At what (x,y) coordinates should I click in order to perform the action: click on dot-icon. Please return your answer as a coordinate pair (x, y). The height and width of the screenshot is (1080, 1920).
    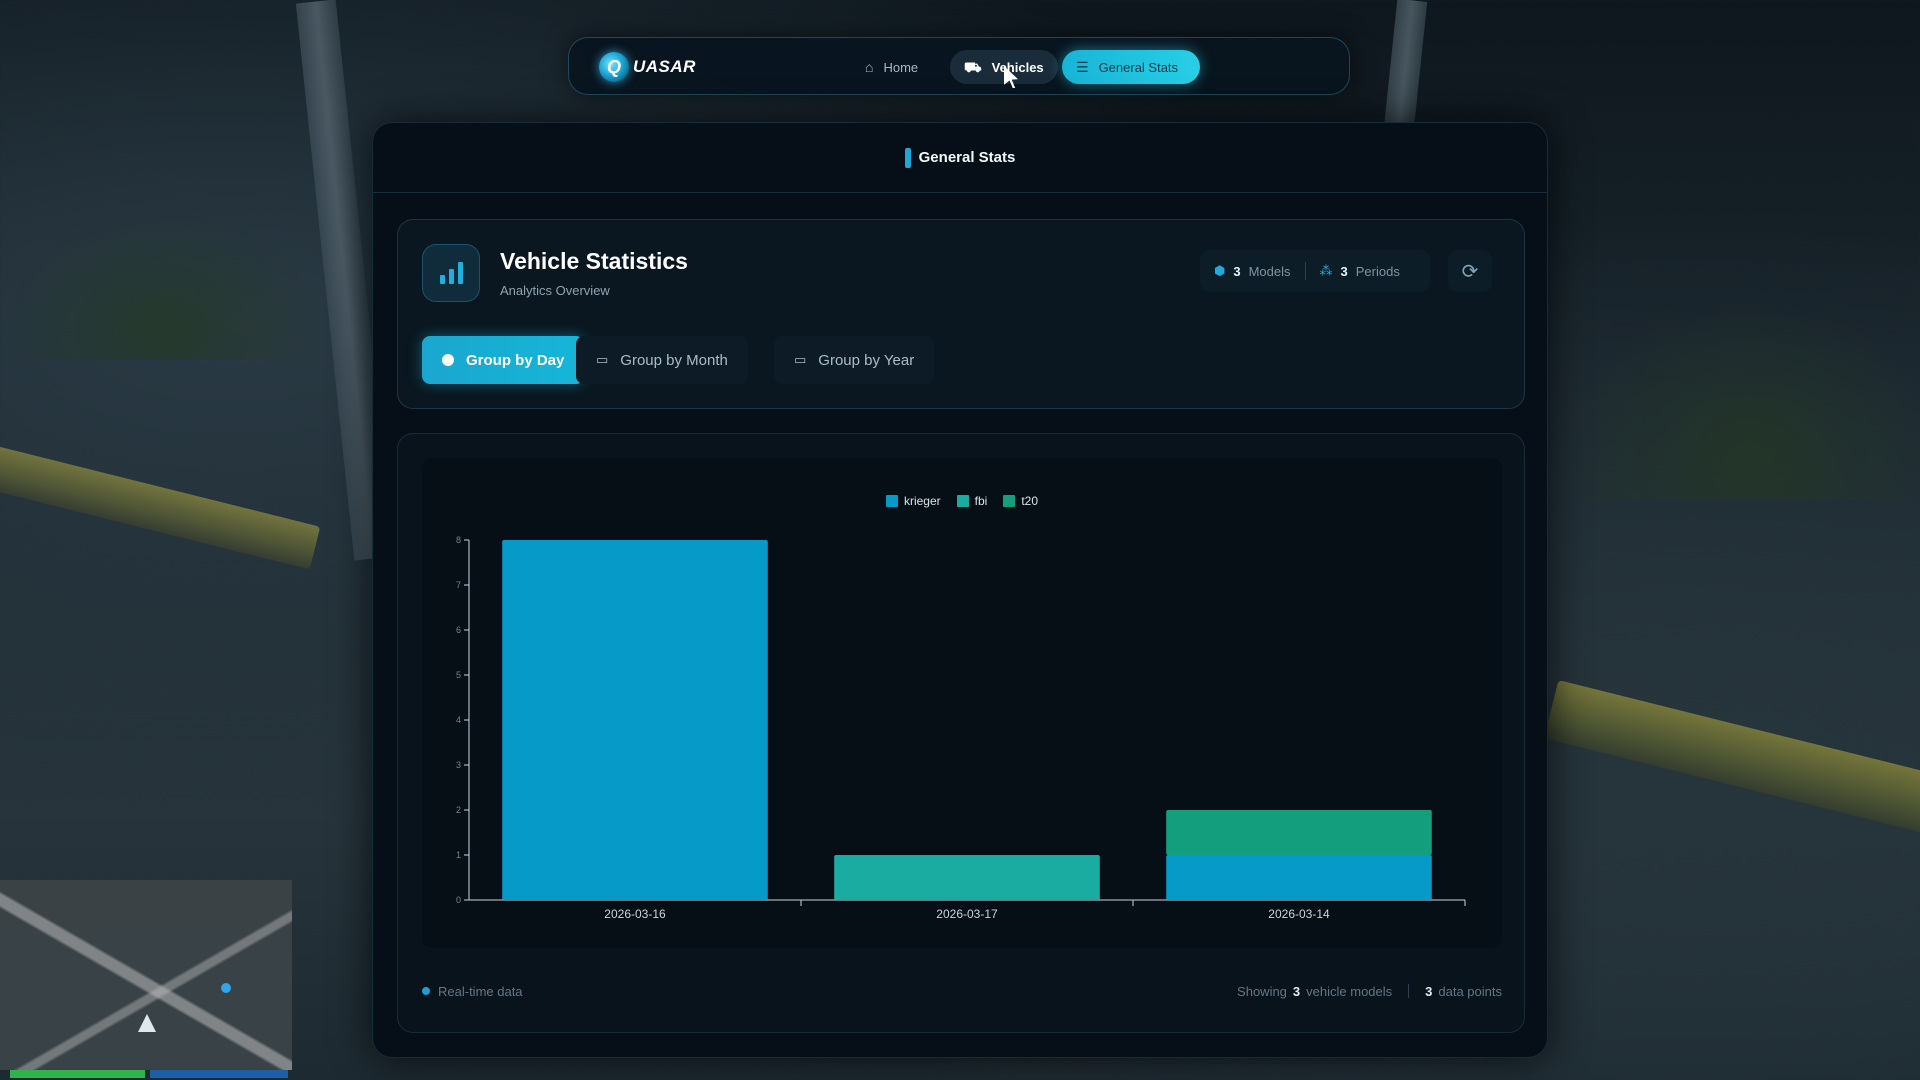
    Looking at the image, I should click on (448, 360).